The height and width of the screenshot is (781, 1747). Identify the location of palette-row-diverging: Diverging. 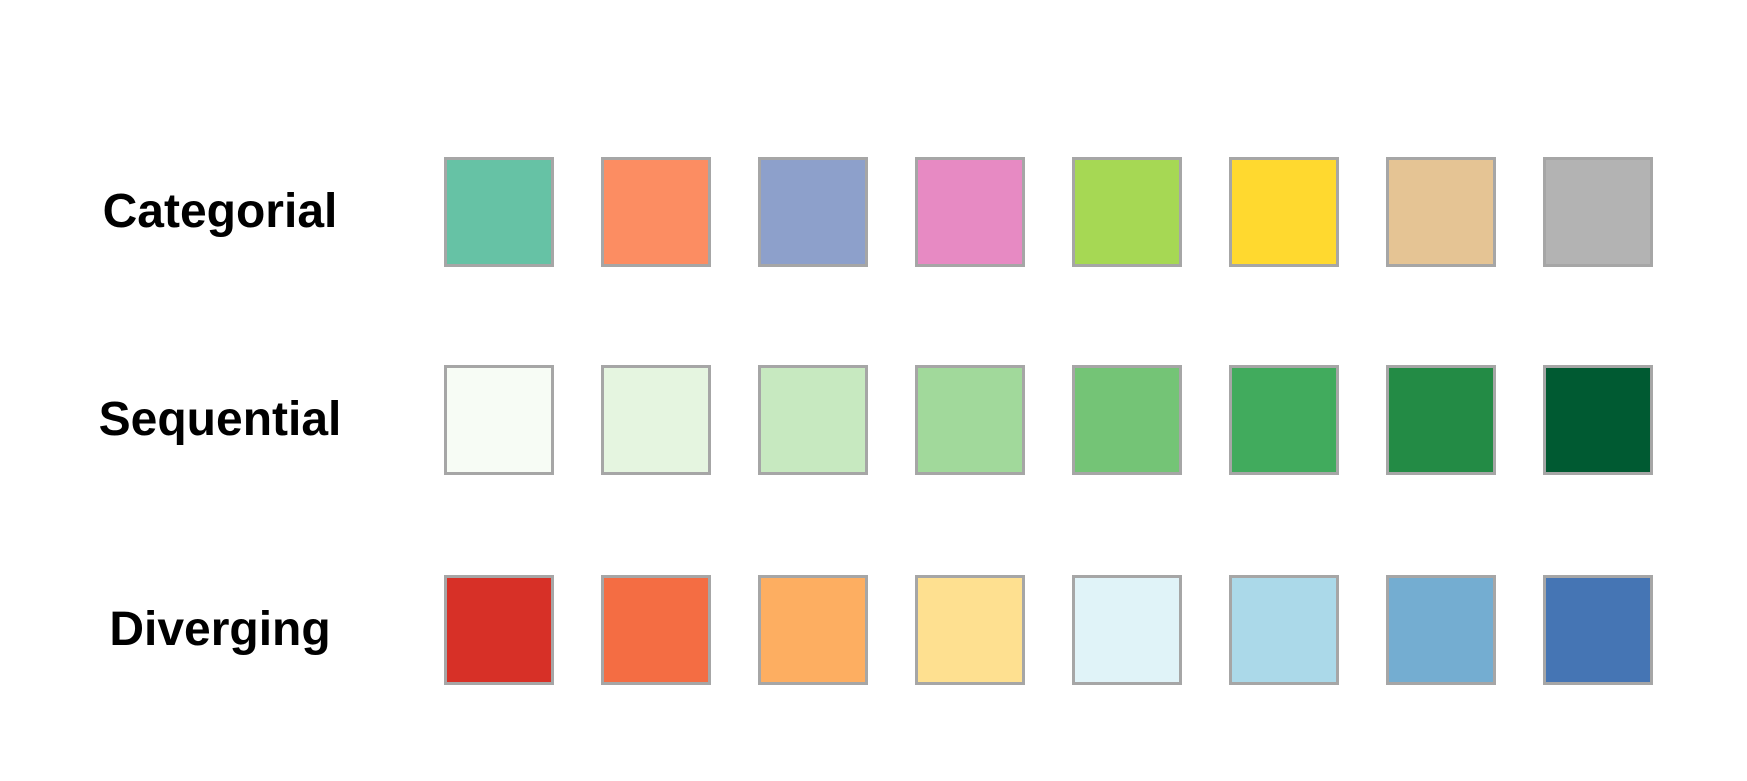
(873, 630).